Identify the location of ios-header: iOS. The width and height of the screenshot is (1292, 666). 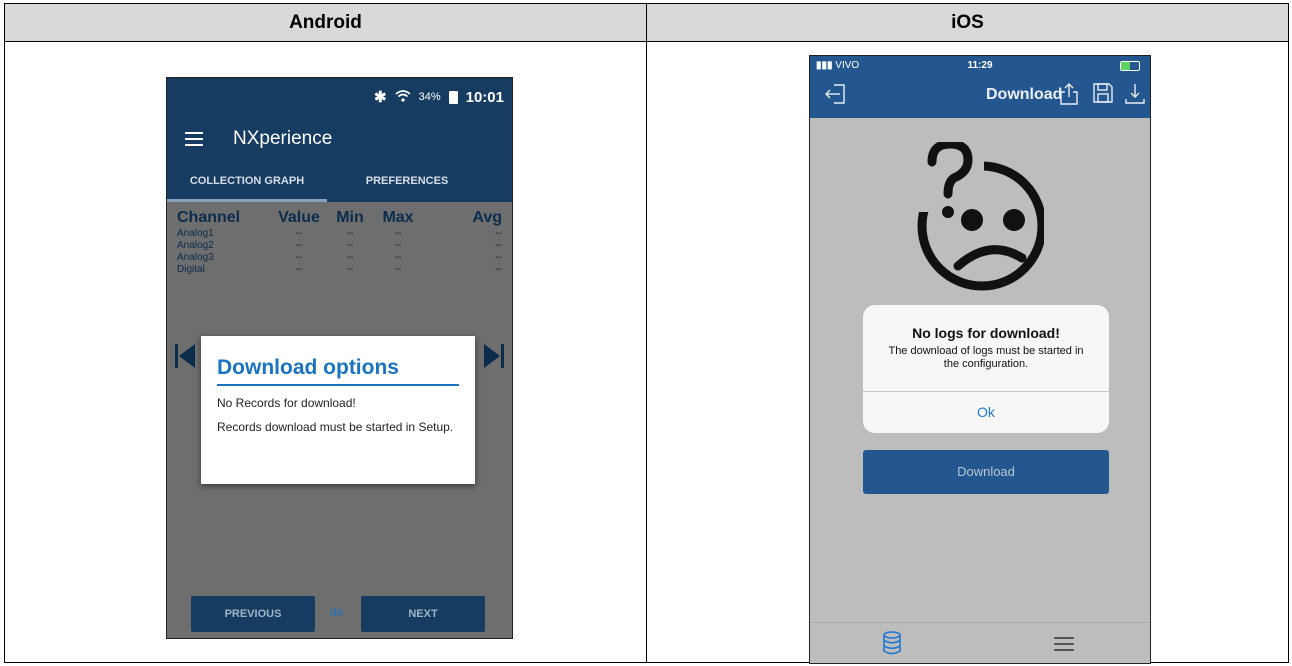
(967, 22).